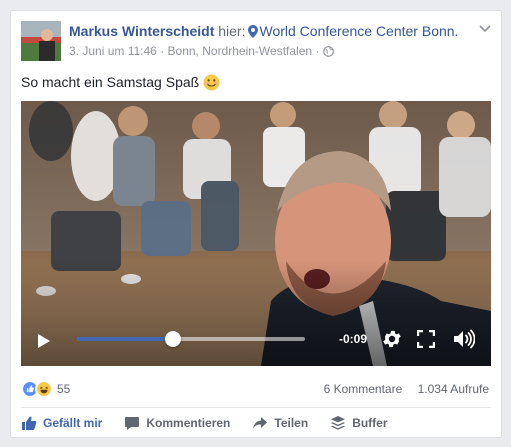 The image size is (511, 447). I want to click on reactions-summary: 55, so click(45, 389).